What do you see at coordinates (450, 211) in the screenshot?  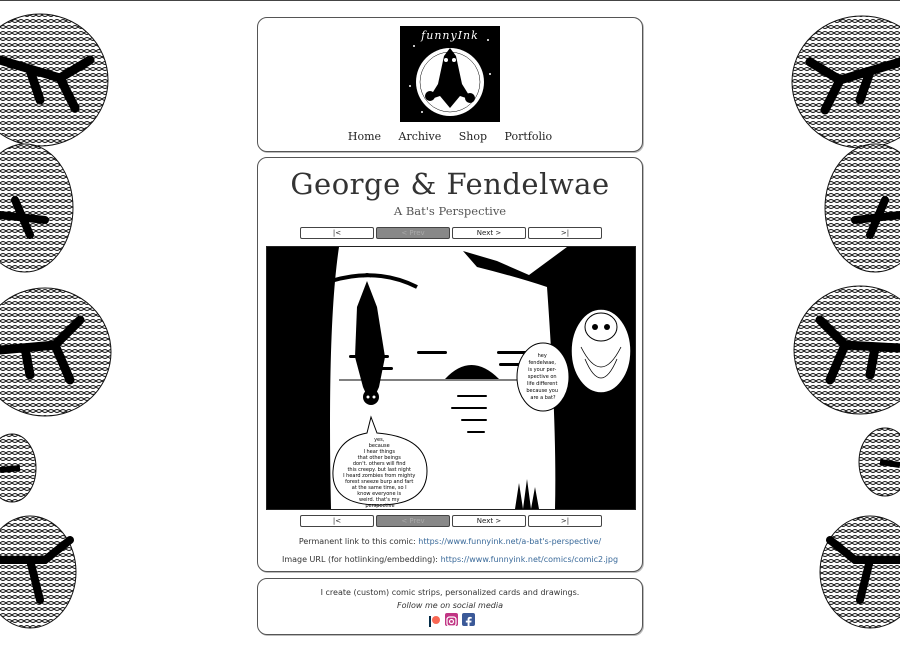 I see `comic-subtitle: A Bat's Perspective` at bounding box center [450, 211].